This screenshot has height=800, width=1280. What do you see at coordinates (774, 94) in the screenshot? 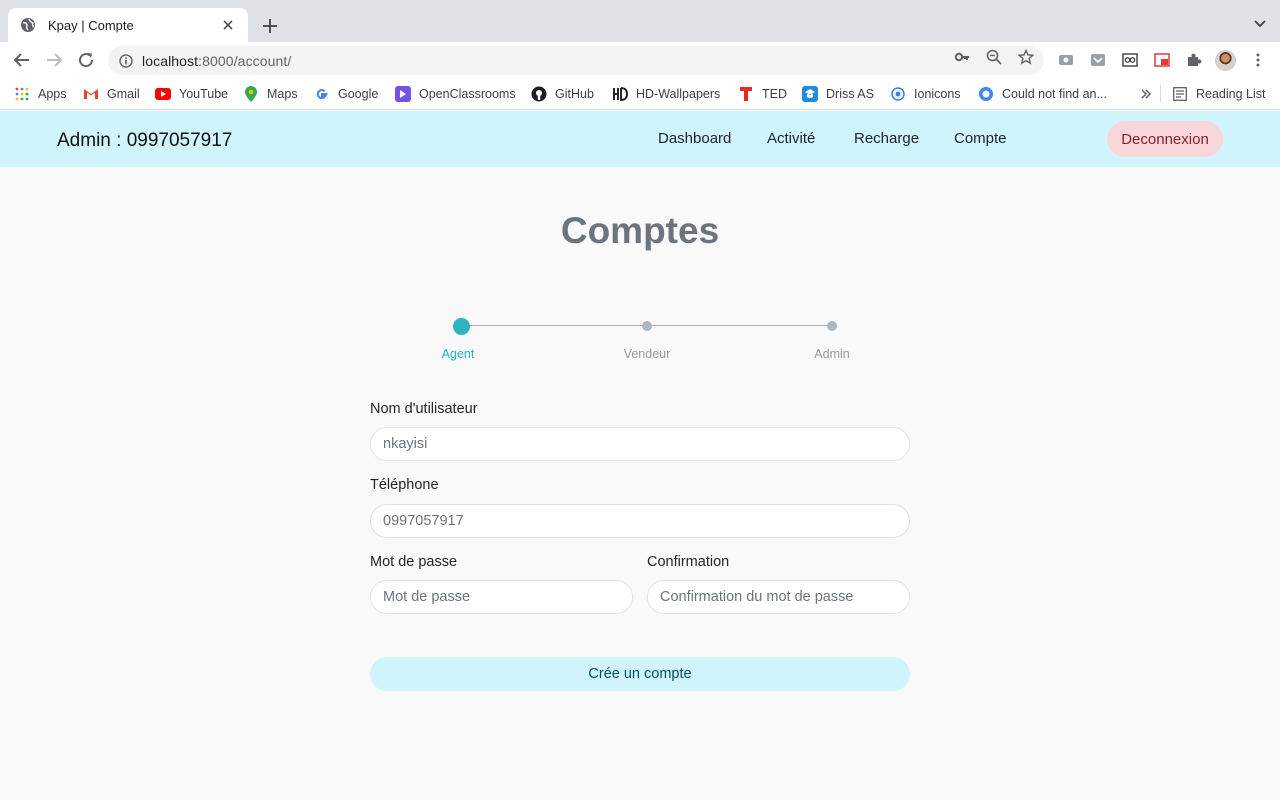
I see `bookmark-label: TED` at bounding box center [774, 94].